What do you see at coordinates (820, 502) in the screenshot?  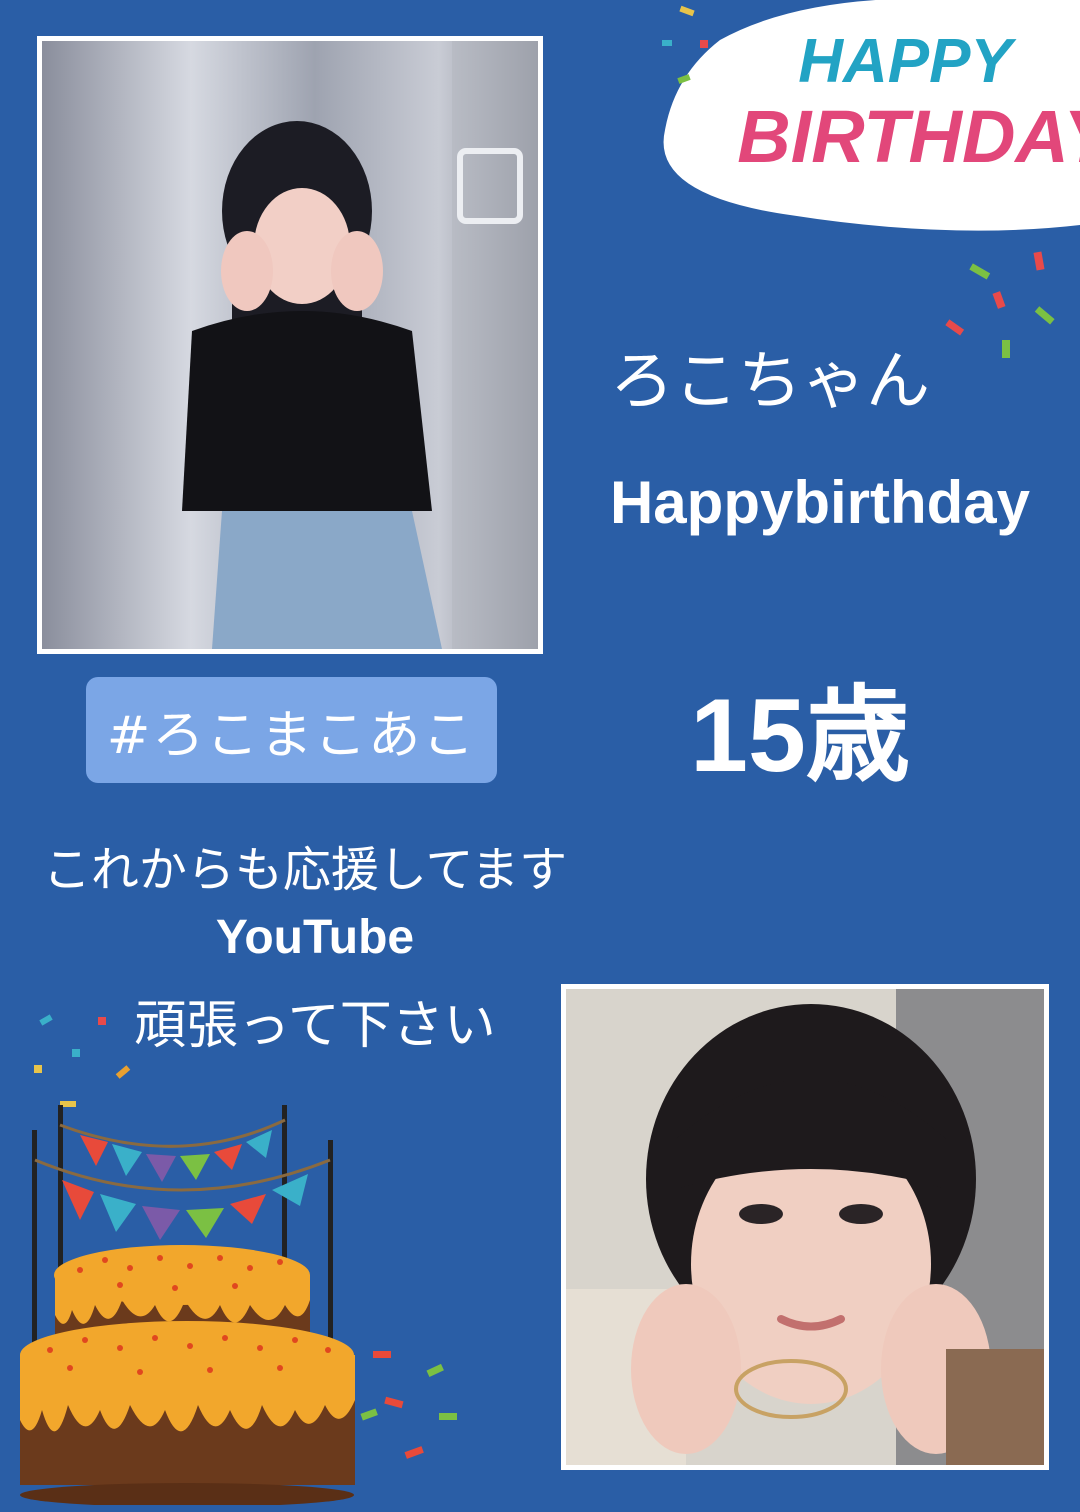 I see `happy-birthday-text: Happybirthday` at bounding box center [820, 502].